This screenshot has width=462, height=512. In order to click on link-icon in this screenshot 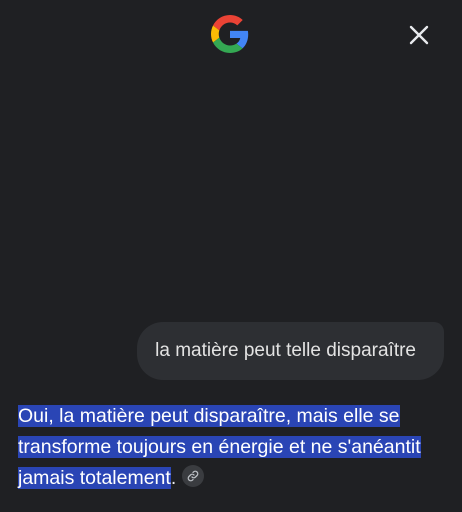, I will do `click(193, 476)`.